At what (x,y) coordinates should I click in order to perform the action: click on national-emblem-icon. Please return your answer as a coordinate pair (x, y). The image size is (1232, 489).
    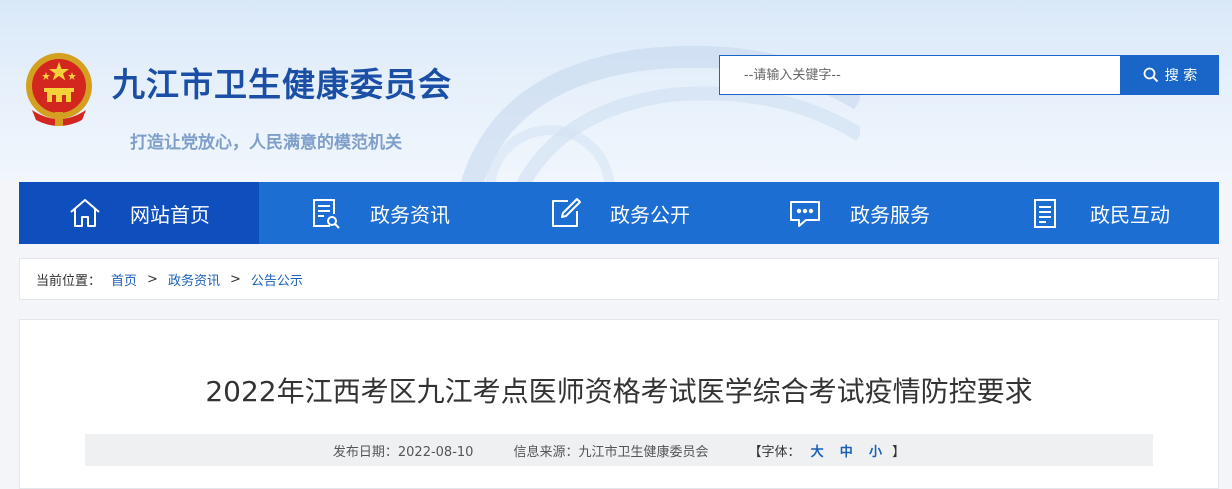
    Looking at the image, I should click on (59, 89).